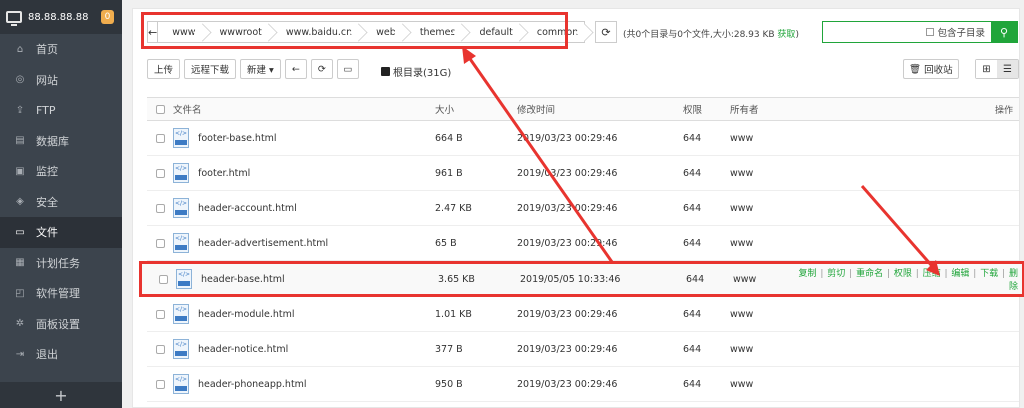 This screenshot has width=1024, height=408. I want to click on grid-icon: ⊞, so click(986, 69).